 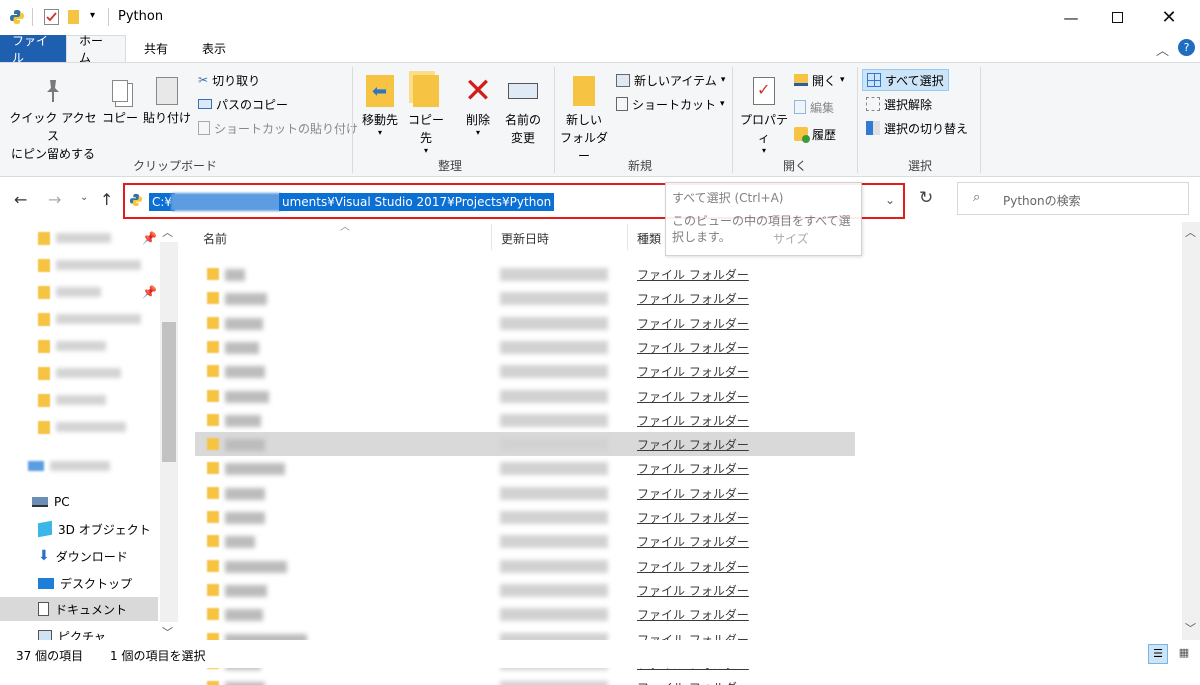 What do you see at coordinates (926, 198) in the screenshot?
I see `refresh-icon: ↻` at bounding box center [926, 198].